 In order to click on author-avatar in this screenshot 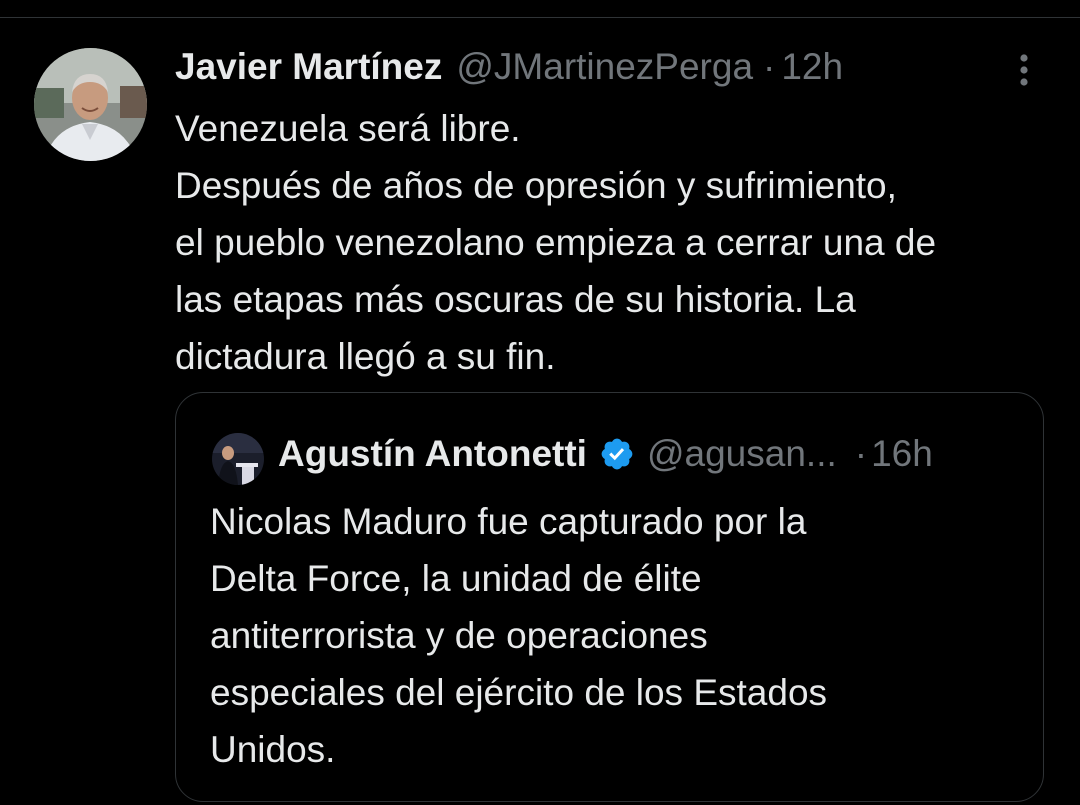, I will do `click(90, 104)`.